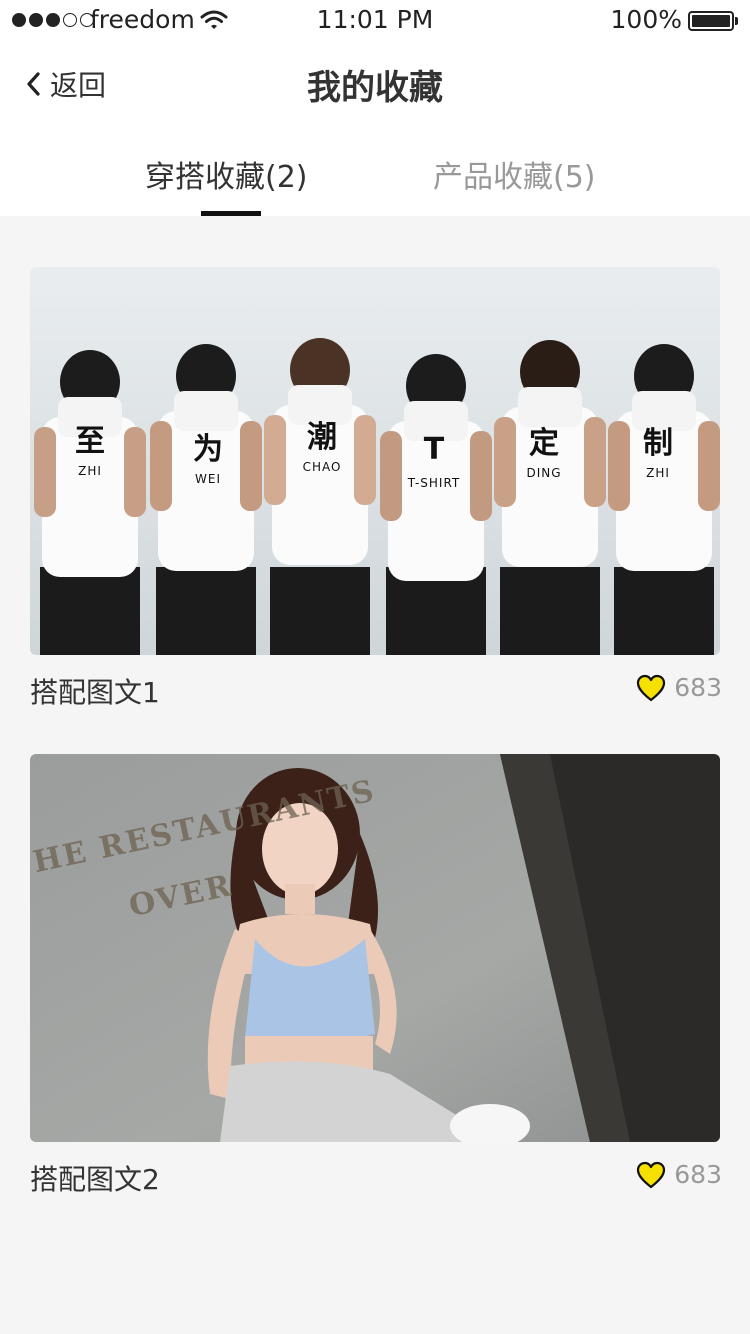 The image size is (750, 1334). I want to click on battery-fill, so click(711, 21).